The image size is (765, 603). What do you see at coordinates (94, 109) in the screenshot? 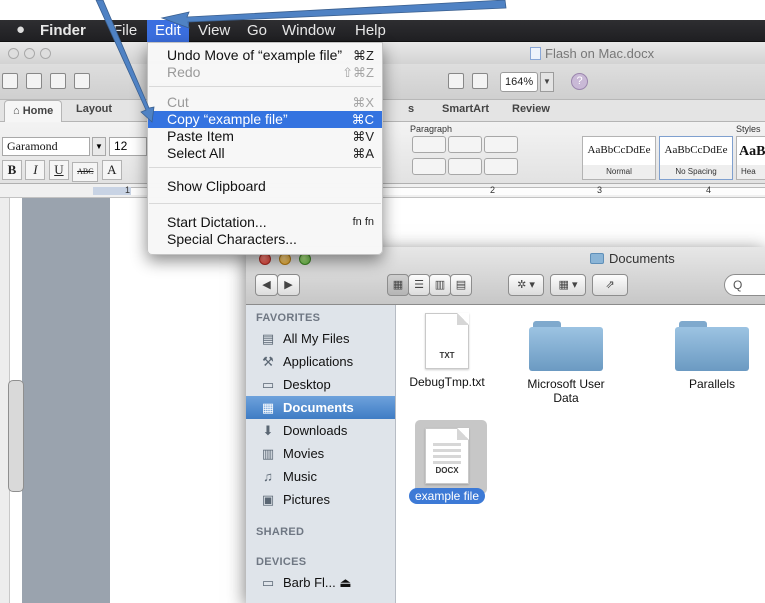
I see `tab-layout: Layout` at bounding box center [94, 109].